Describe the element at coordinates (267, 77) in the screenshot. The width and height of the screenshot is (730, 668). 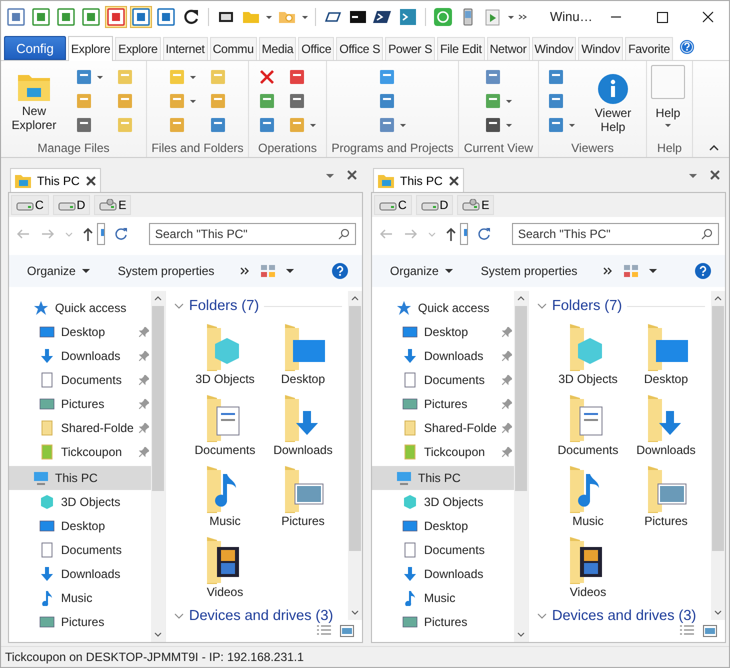
I see `x-mark-icon` at that location.